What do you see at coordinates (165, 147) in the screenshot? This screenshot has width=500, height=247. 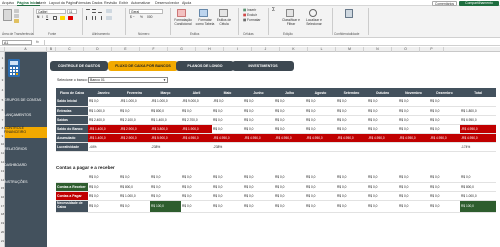 I see `table-cell: -238%` at bounding box center [165, 147].